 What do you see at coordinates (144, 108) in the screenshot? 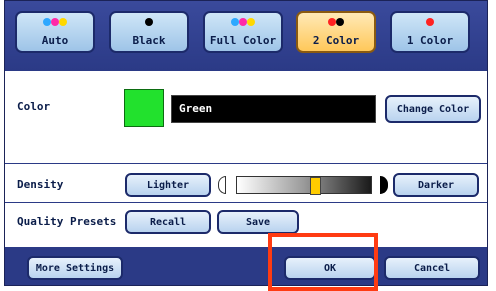
I see `color-swatch` at bounding box center [144, 108].